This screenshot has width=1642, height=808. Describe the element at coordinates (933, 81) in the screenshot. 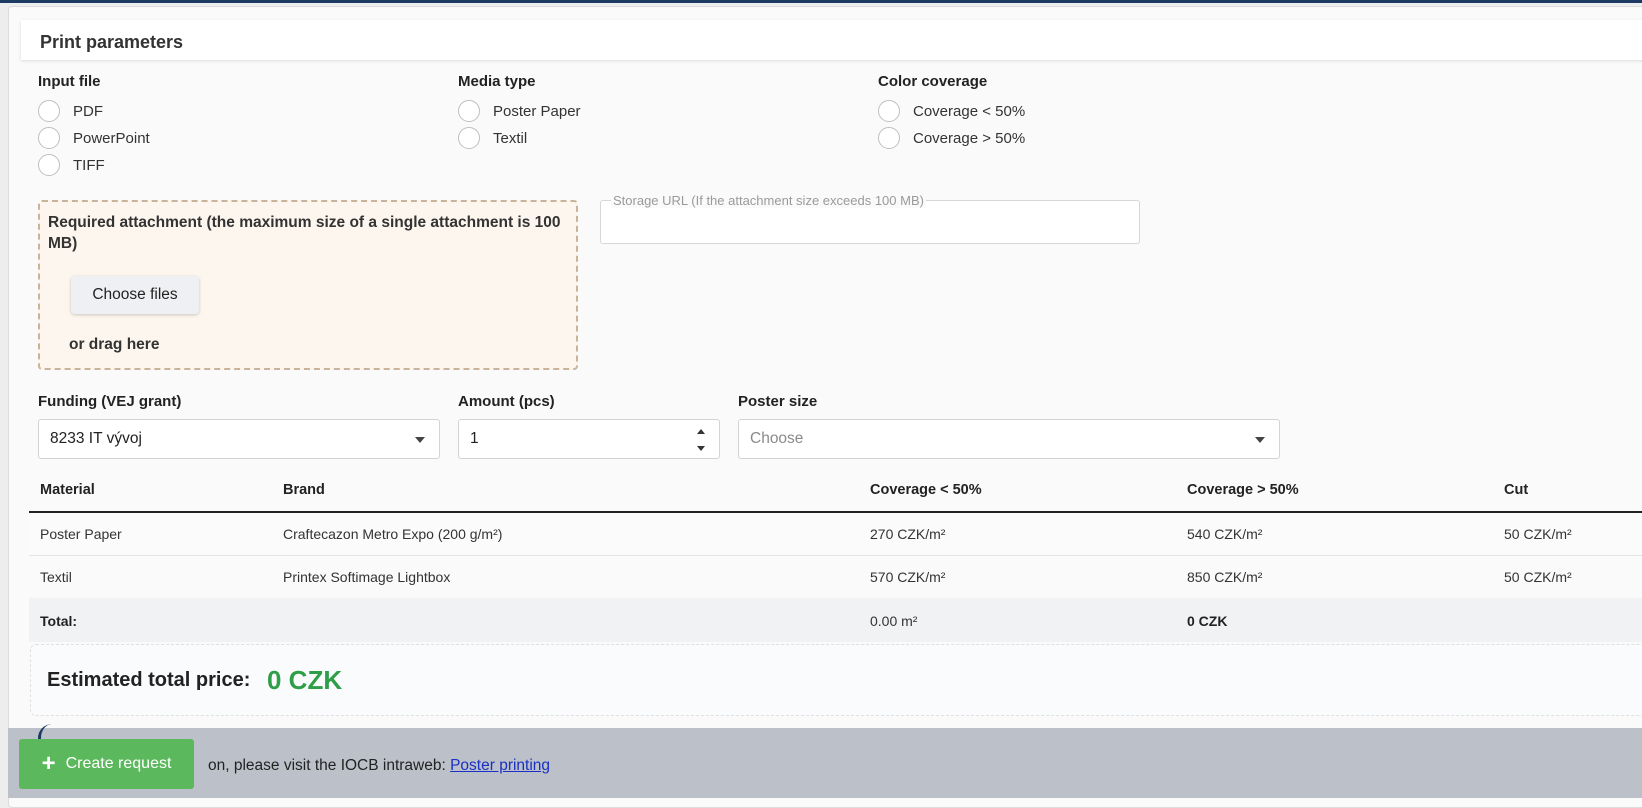

I see `color-coverage-title: Color coverage` at that location.